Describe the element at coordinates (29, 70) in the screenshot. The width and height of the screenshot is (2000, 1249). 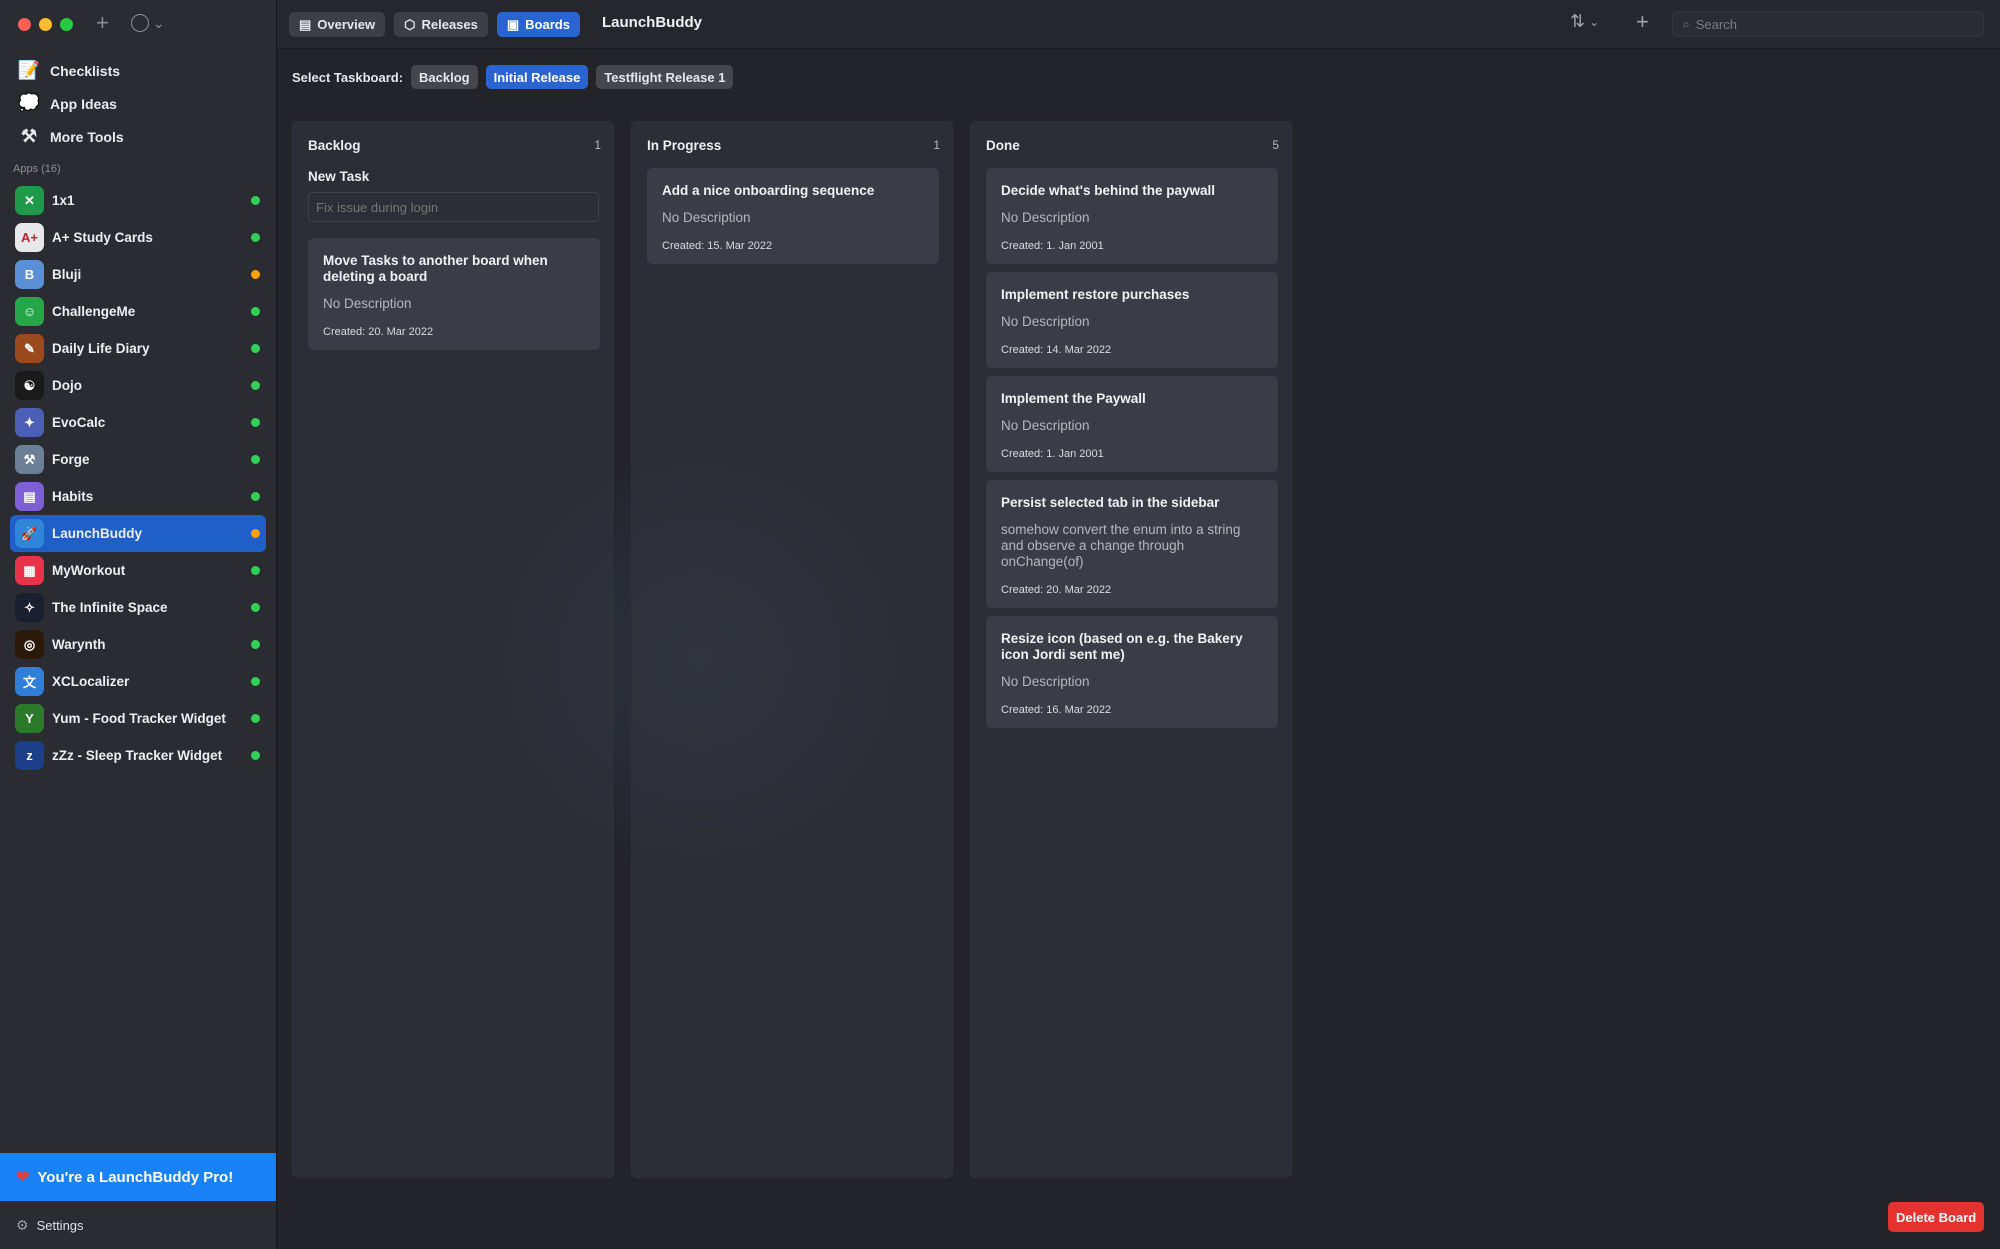
I see `checklist-icon: 📝` at that location.